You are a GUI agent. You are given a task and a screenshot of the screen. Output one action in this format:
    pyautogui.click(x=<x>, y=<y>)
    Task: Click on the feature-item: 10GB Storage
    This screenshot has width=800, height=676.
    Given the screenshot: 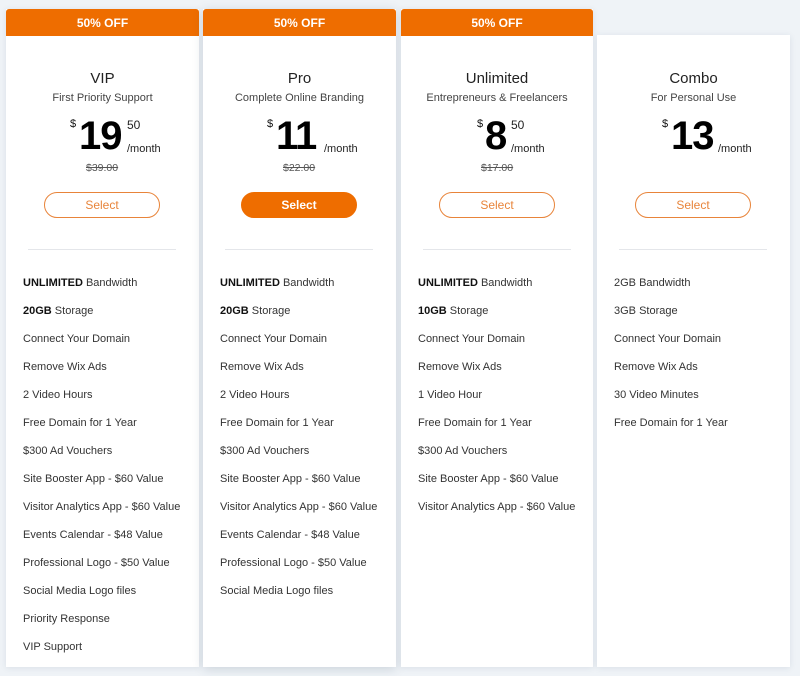 What is the action you would take?
    pyautogui.click(x=496, y=318)
    